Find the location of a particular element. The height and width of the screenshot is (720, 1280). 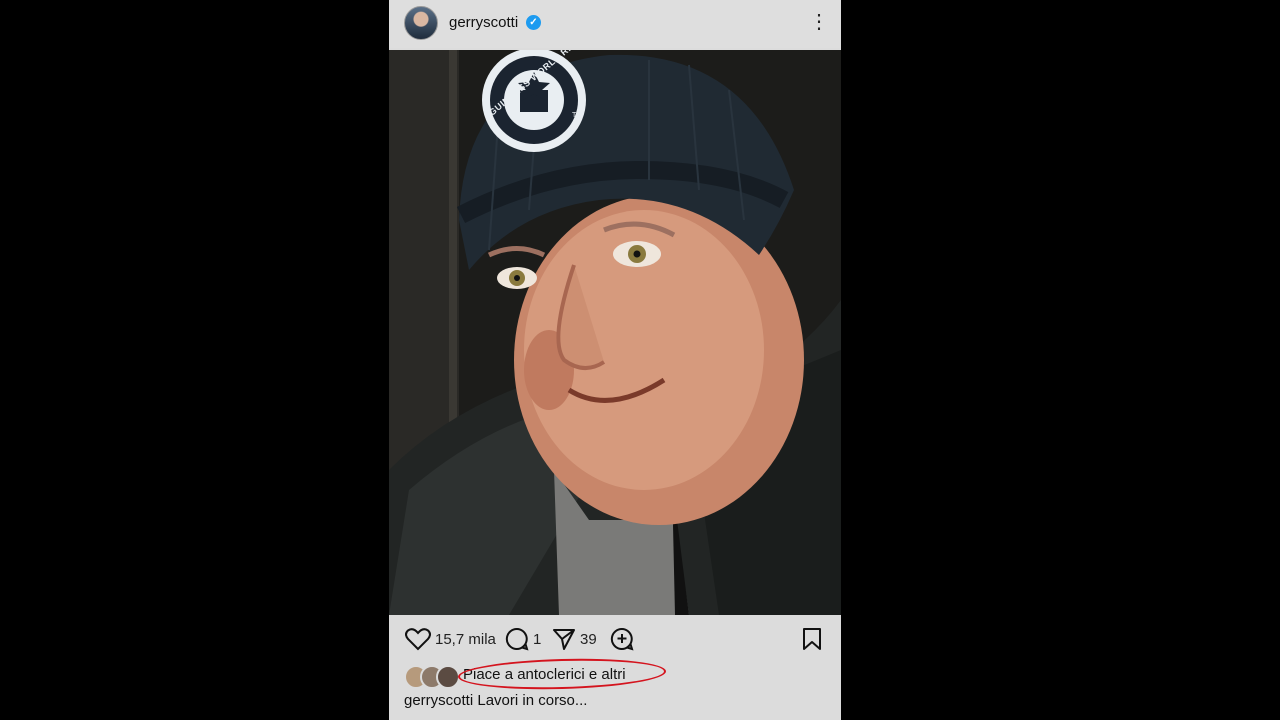

avatar is located at coordinates (421, 23).